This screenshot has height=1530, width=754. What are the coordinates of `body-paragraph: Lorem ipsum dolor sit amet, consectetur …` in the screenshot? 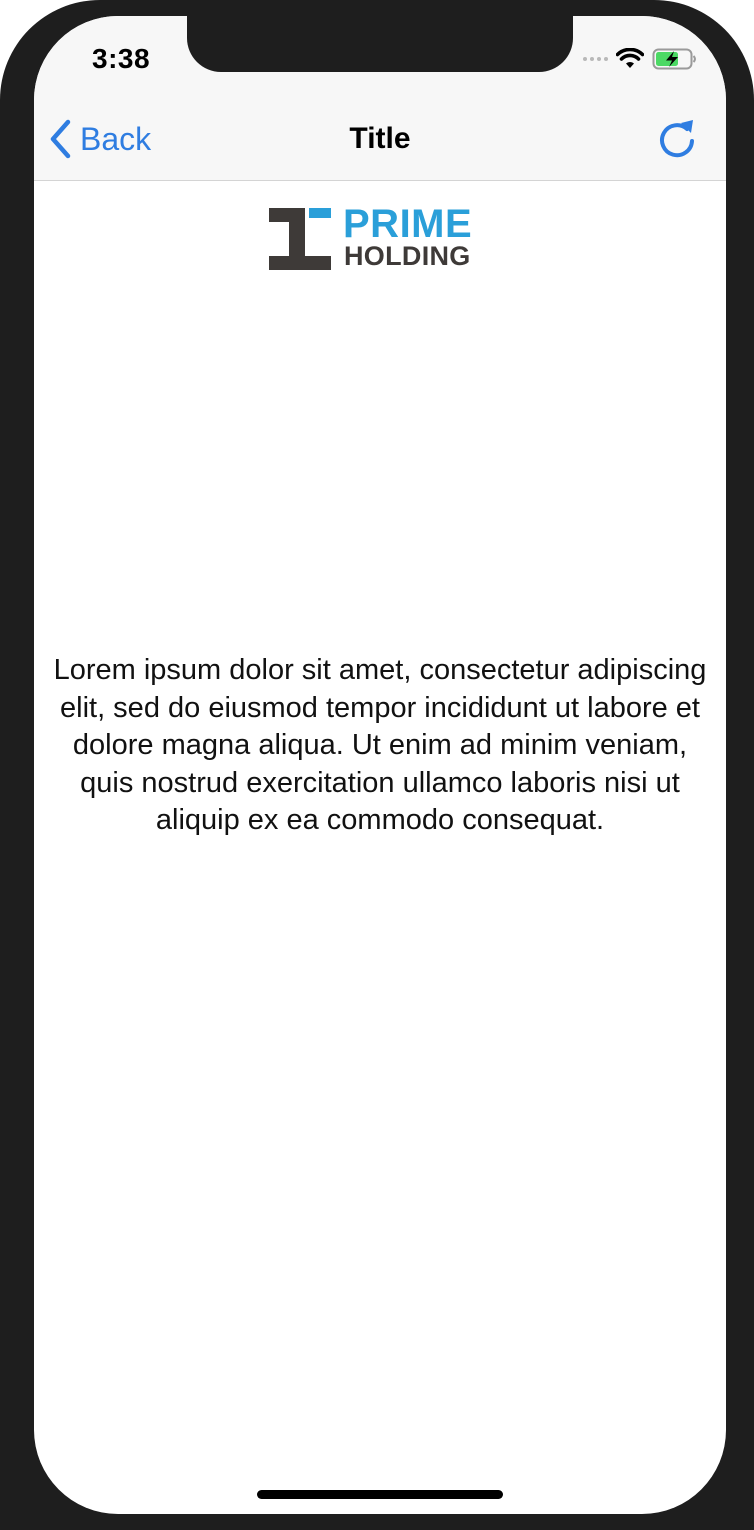 It's located at (380, 745).